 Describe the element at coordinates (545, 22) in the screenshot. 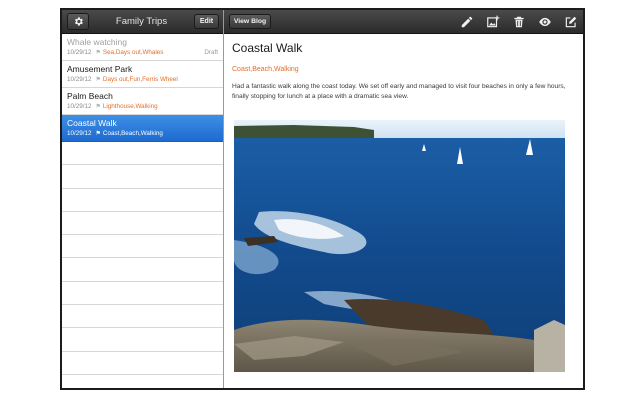

I see `eye-icon` at that location.